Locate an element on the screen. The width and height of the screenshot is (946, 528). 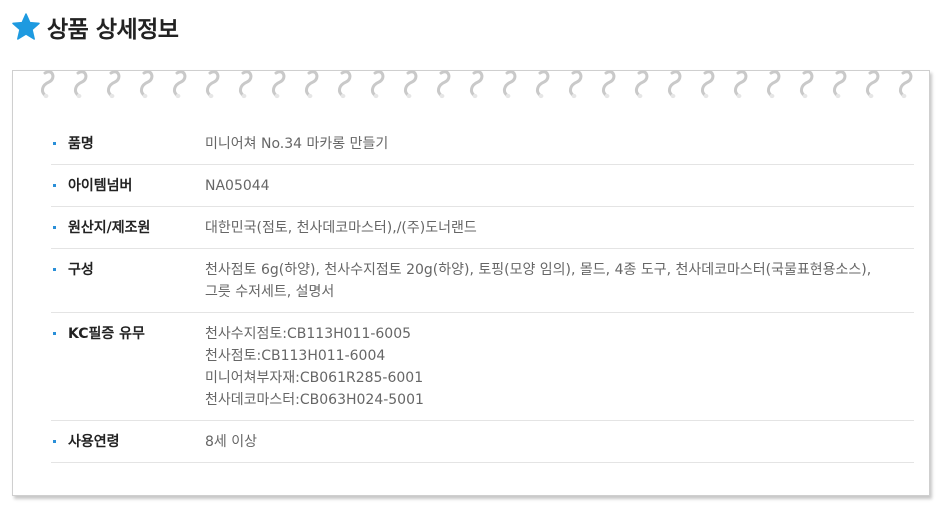
info-row-item-number: 아이템넘버 NA05044 is located at coordinates (482, 186).